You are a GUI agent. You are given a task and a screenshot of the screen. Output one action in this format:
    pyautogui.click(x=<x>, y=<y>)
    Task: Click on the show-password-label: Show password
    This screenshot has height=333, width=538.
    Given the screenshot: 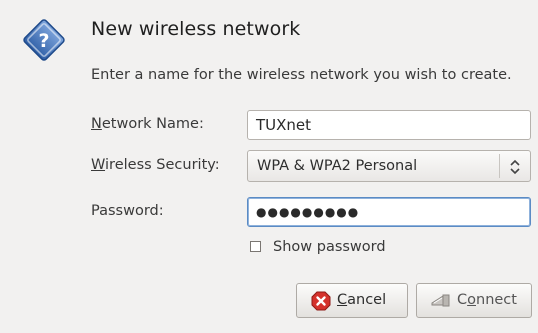 What is the action you would take?
    pyautogui.click(x=329, y=247)
    